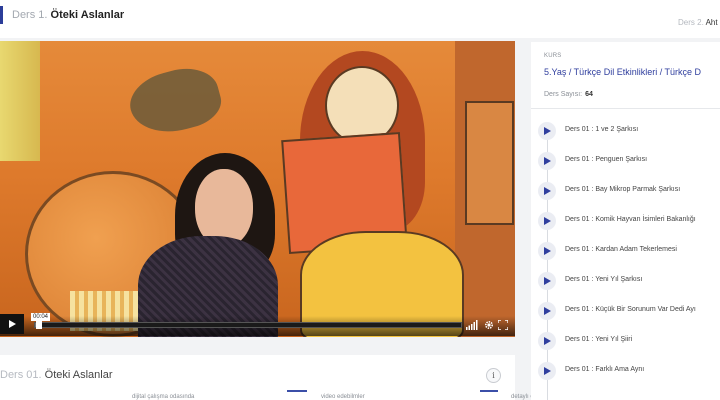 This screenshot has height=400, width=720. I want to click on next-lesson-link: Ders 2. Aht, so click(698, 22).